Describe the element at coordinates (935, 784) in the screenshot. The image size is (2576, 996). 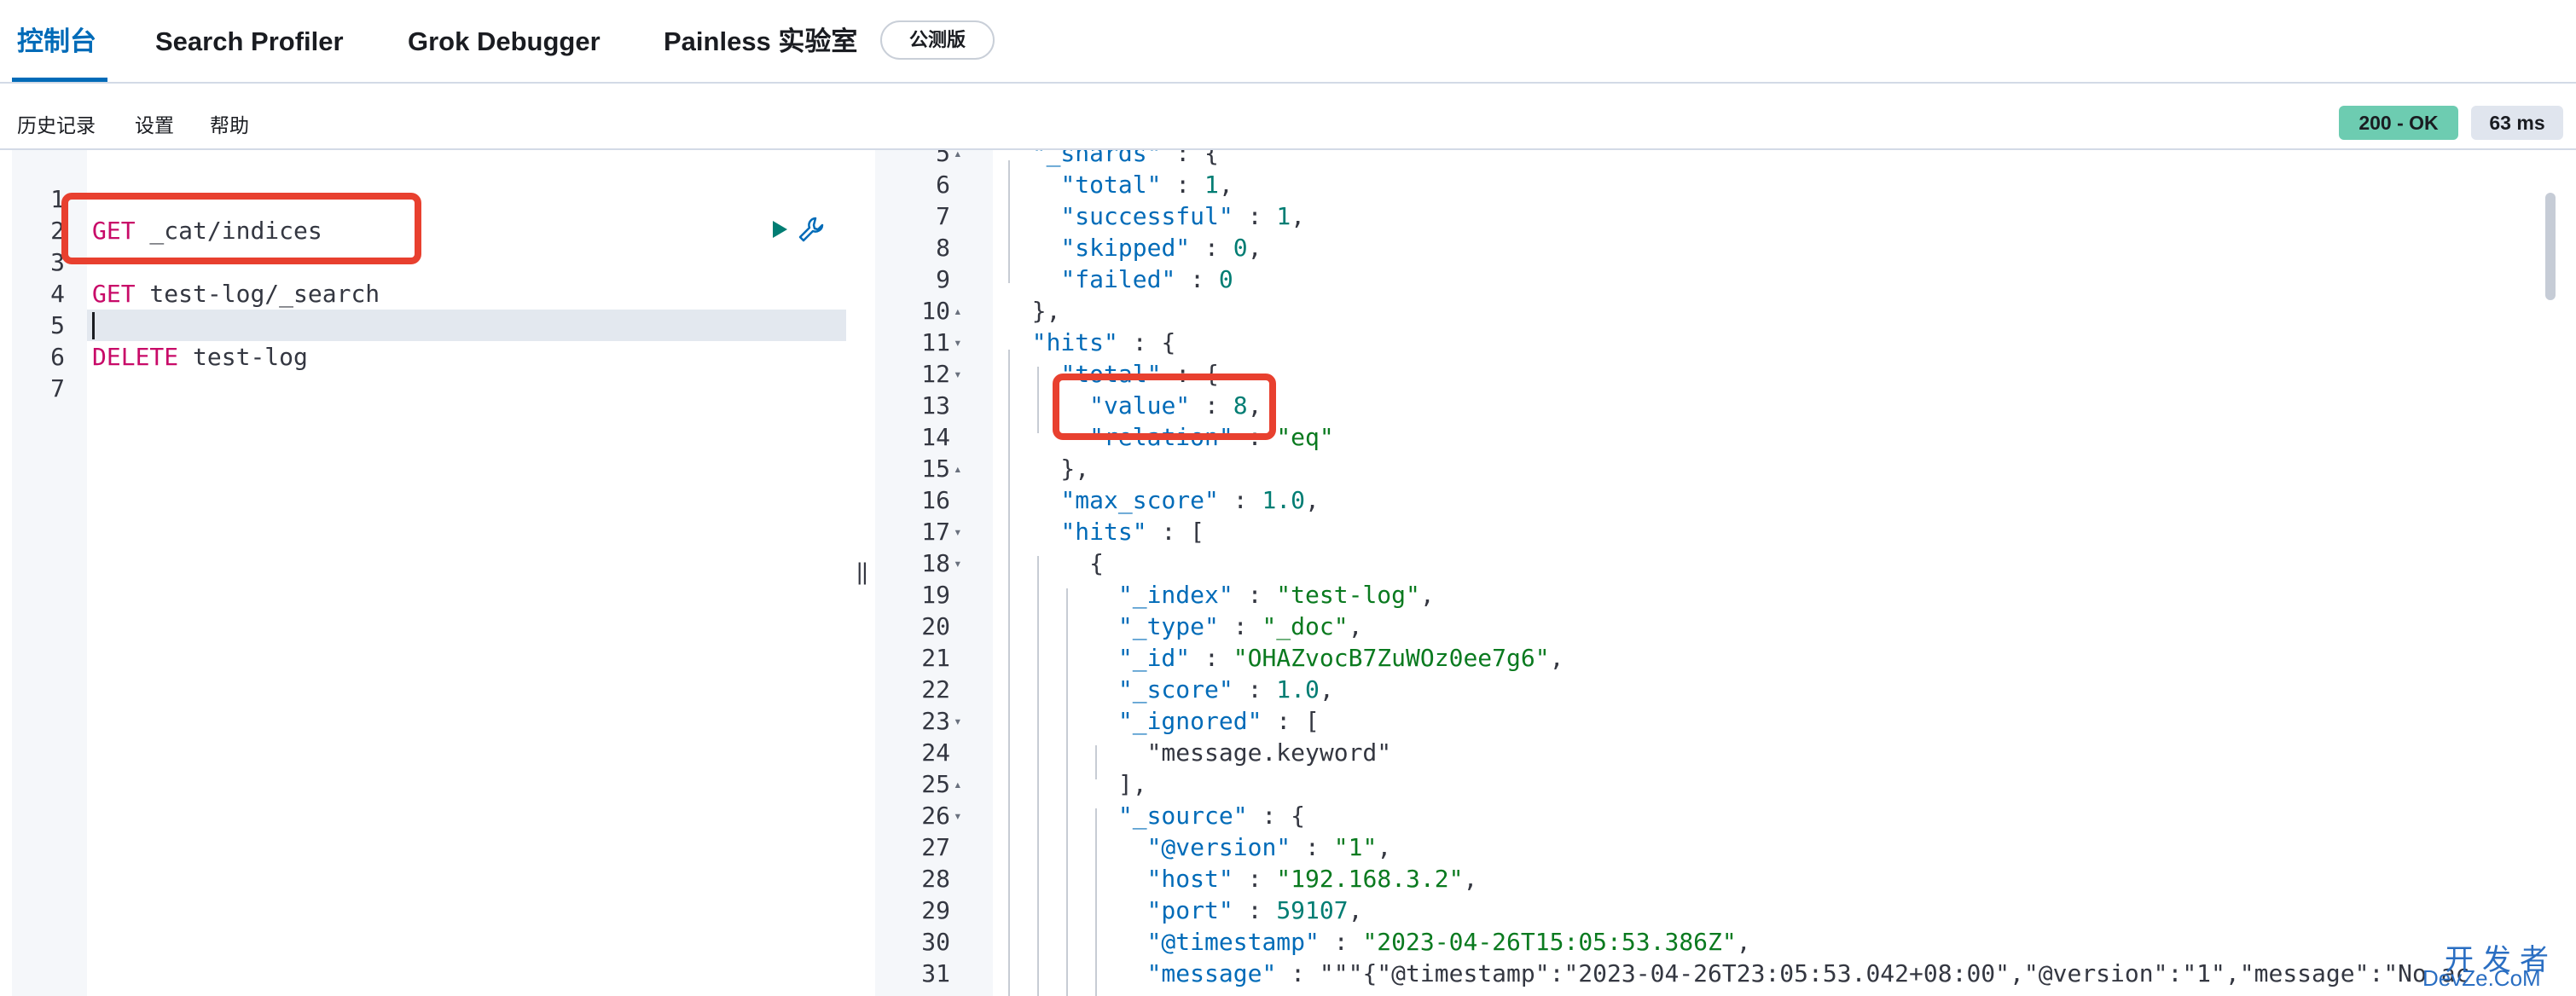
I see `line-number: 25` at that location.